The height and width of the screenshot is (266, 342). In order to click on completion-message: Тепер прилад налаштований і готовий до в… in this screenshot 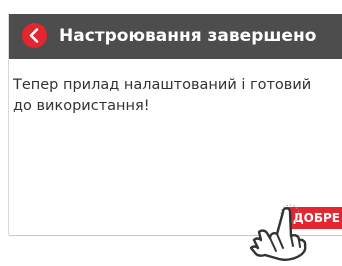, I will do `click(162, 95)`.